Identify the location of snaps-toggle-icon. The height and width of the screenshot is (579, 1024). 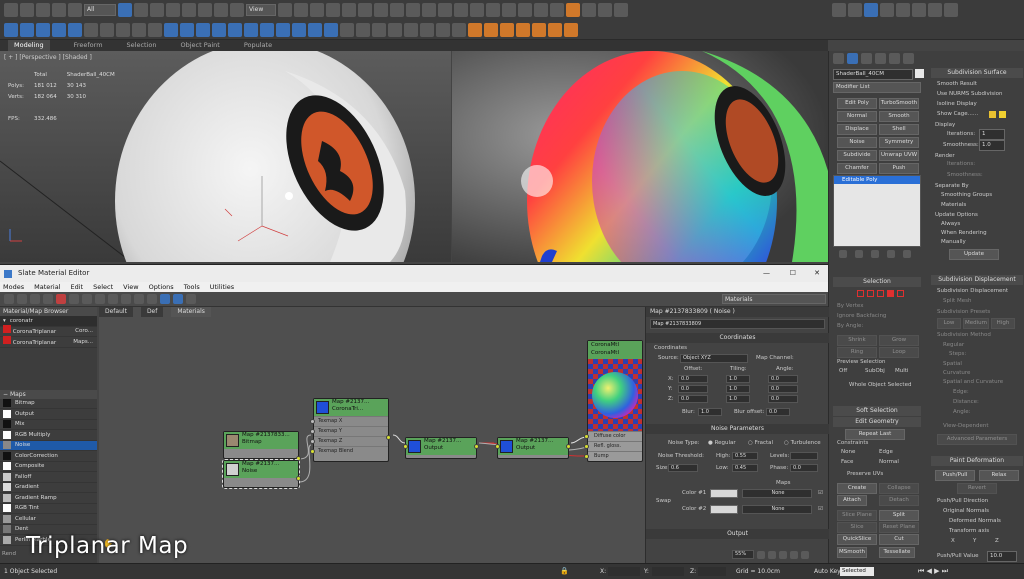
(333, 10).